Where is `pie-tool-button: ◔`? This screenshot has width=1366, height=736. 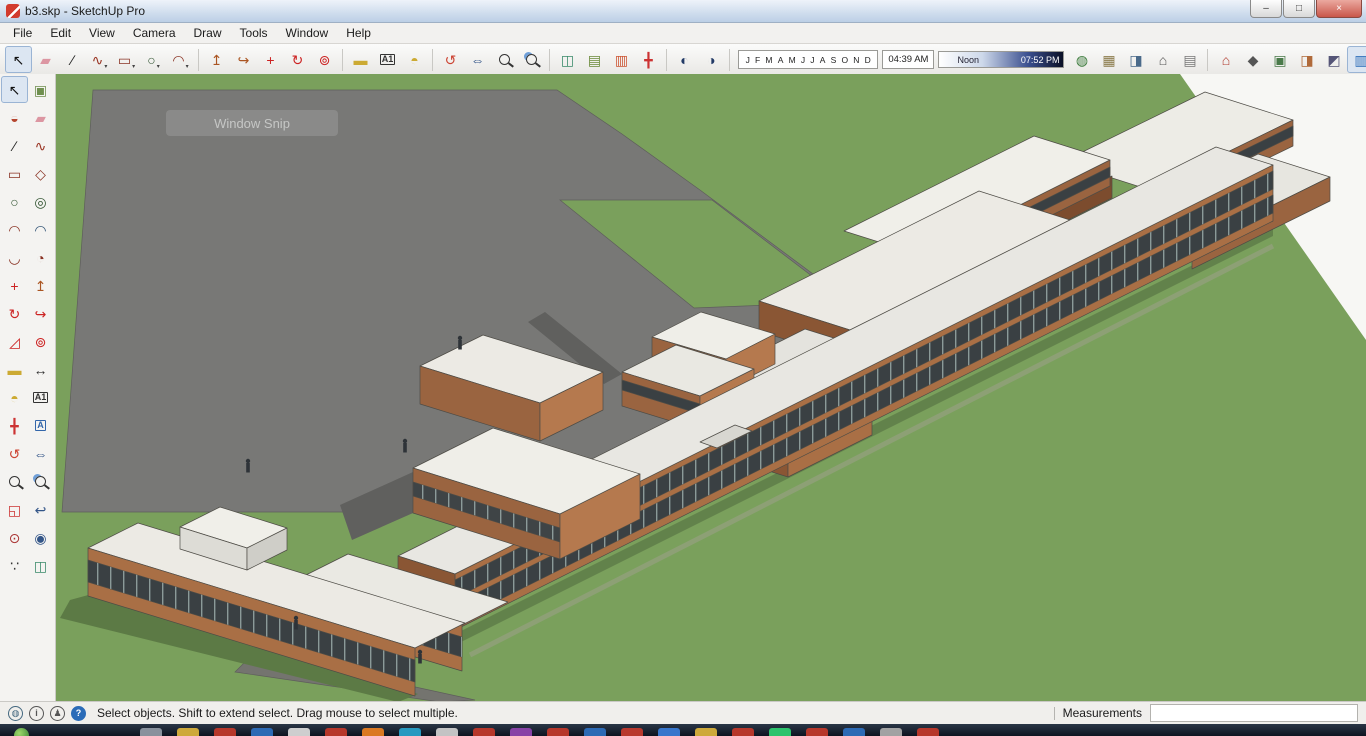
pie-tool-button: ◔ is located at coordinates (40, 257).